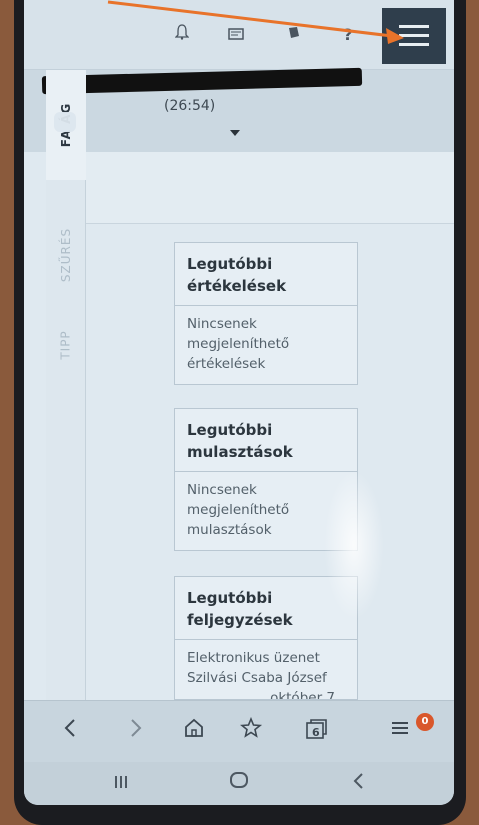  I want to click on card-title-line: értékelések, so click(237, 286).